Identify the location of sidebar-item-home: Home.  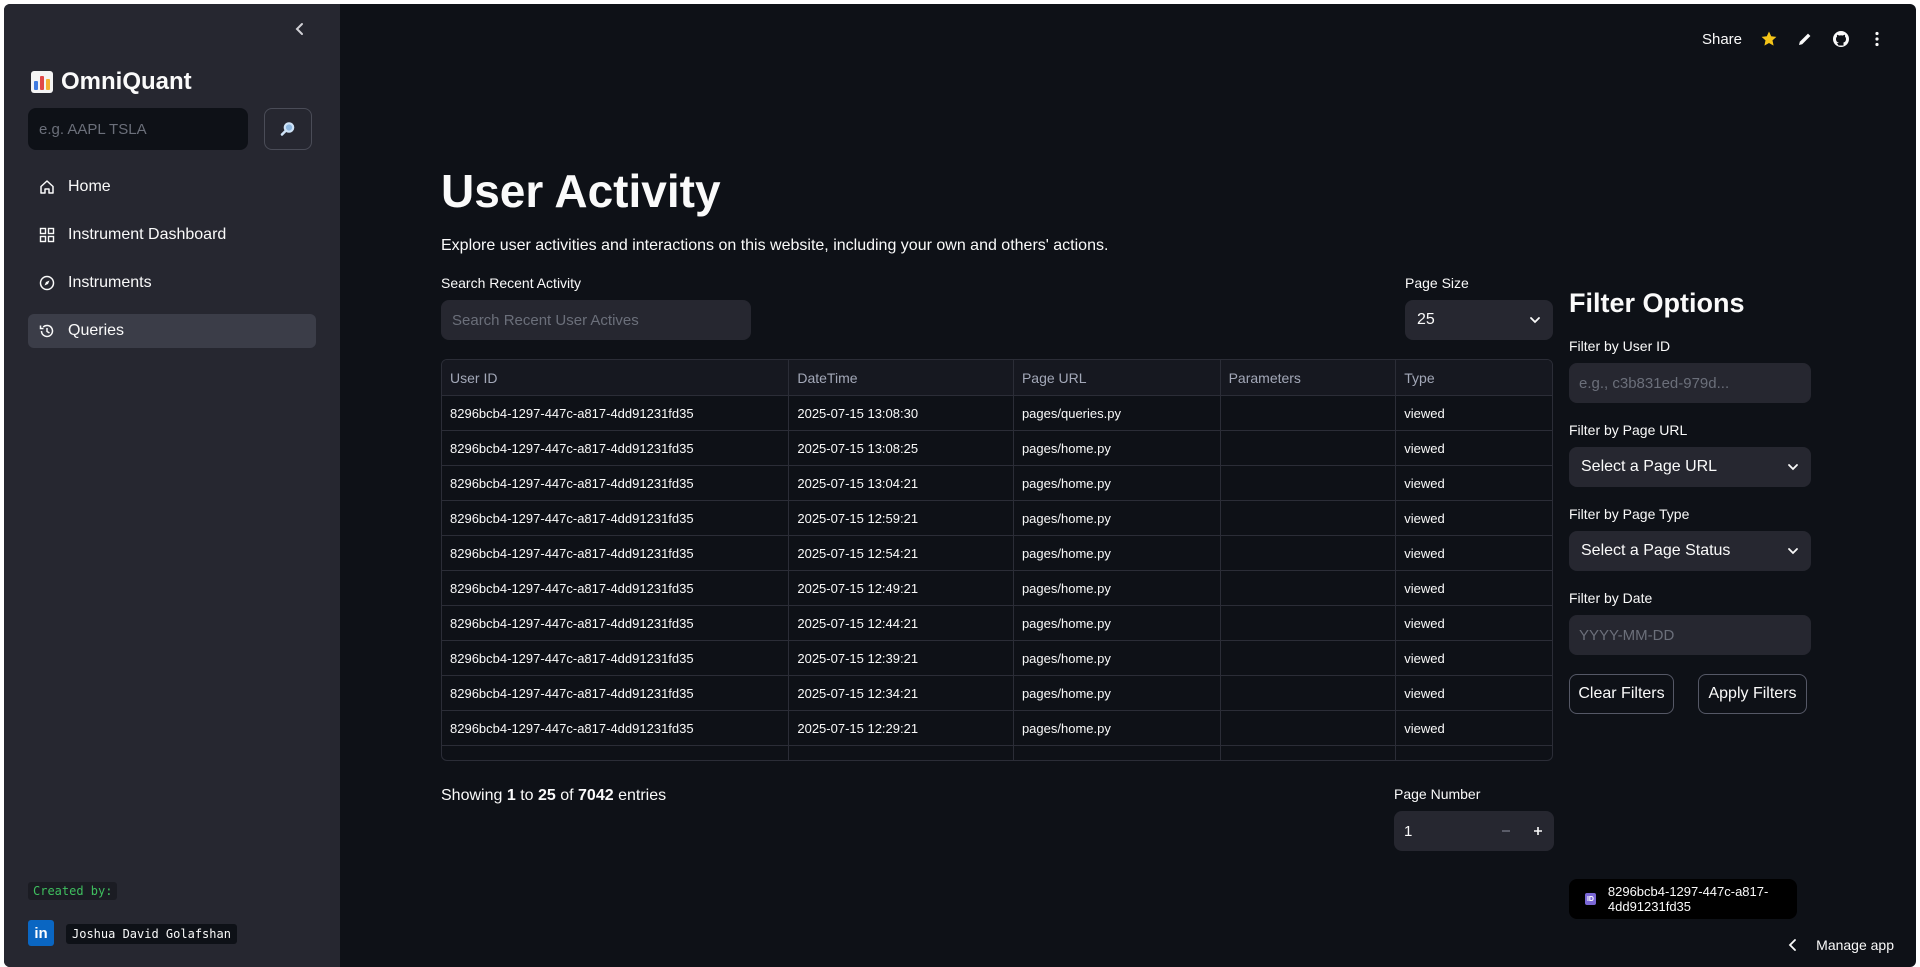
(172, 187).